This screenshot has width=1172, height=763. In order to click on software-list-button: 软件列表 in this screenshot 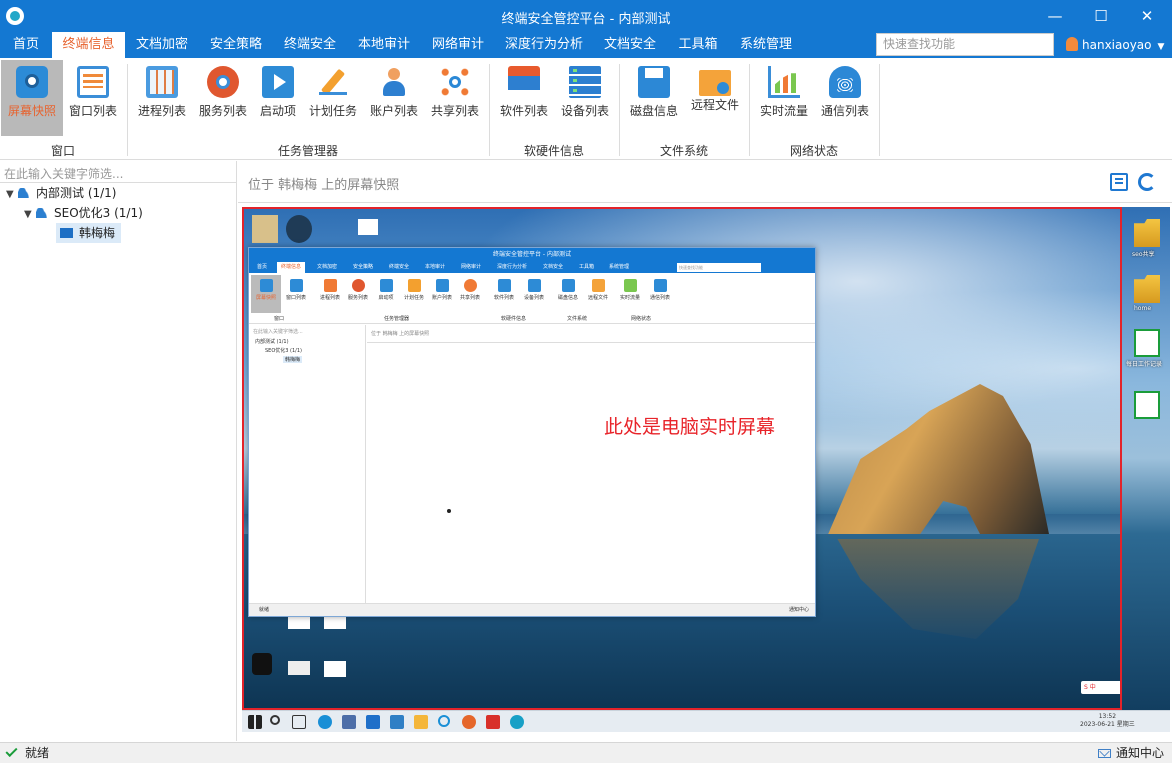, I will do `click(524, 98)`.